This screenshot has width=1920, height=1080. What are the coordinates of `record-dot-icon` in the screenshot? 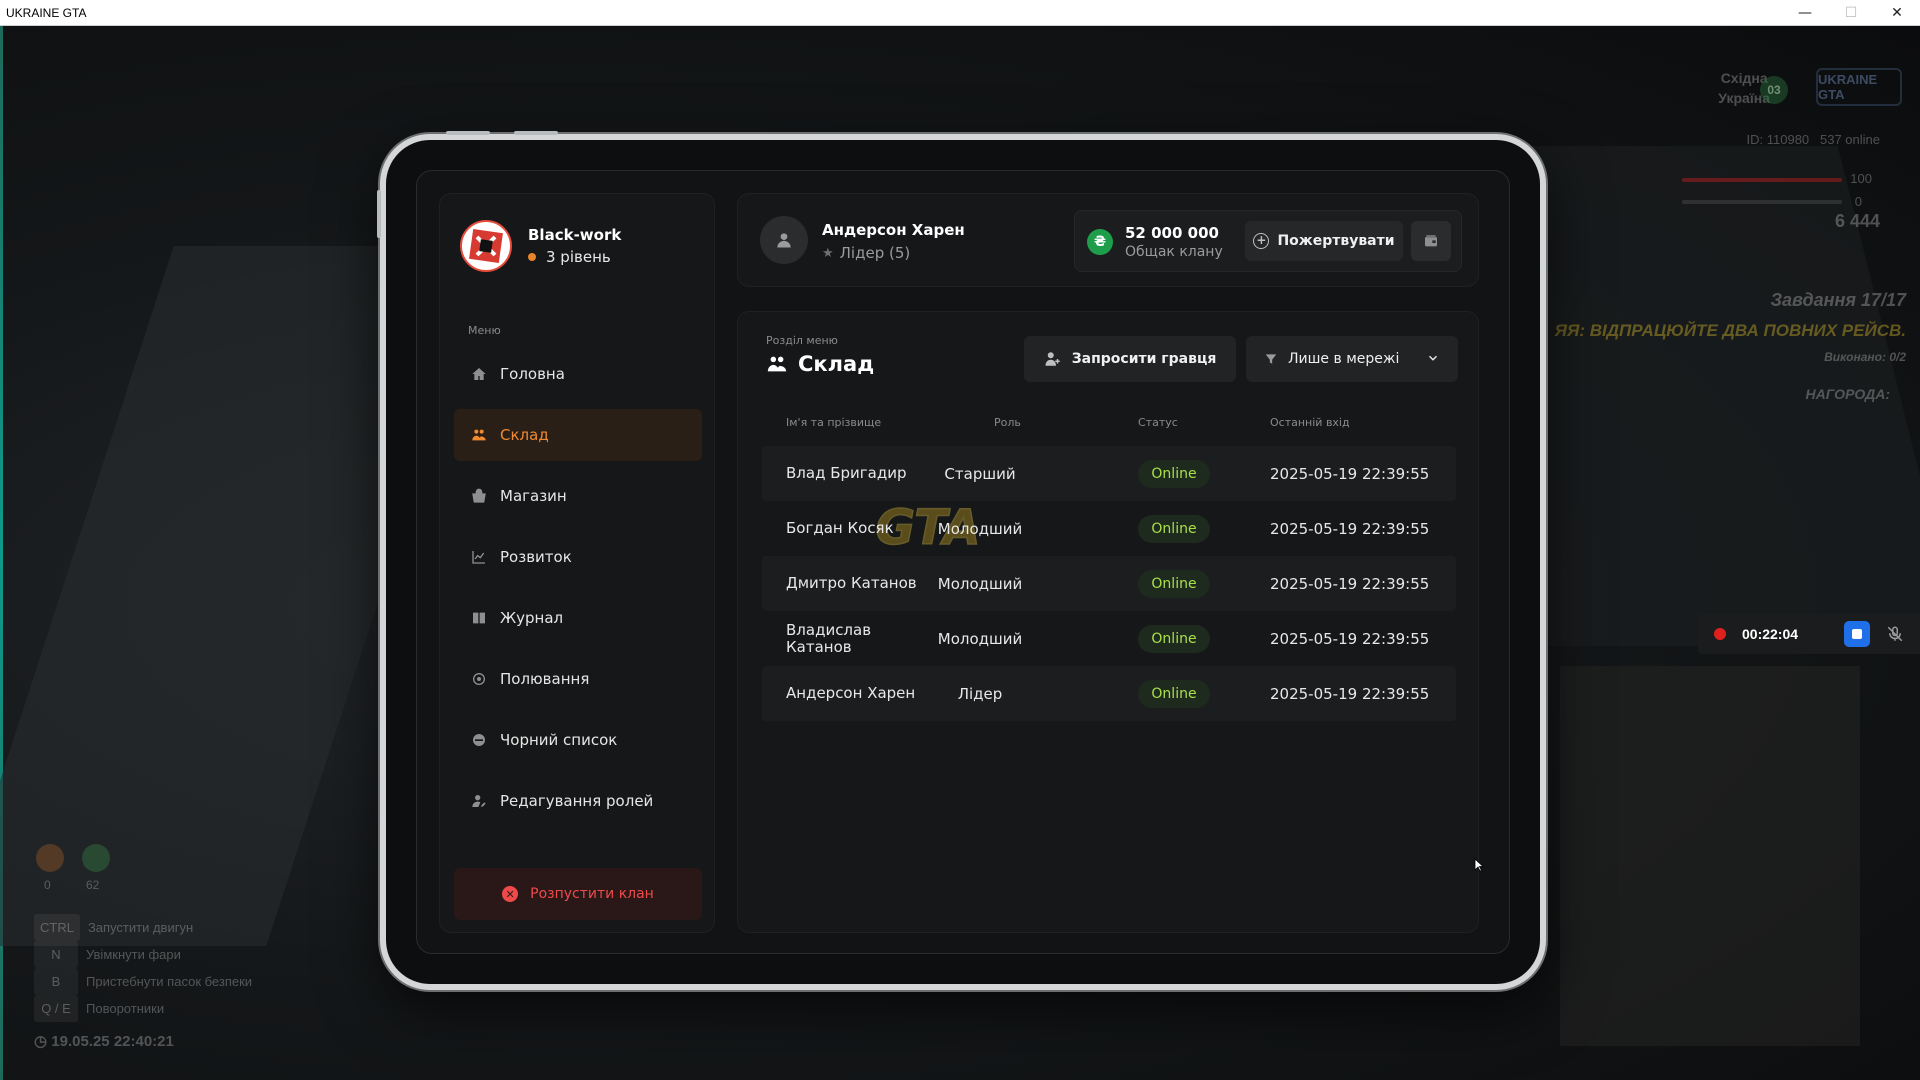 It's located at (1720, 634).